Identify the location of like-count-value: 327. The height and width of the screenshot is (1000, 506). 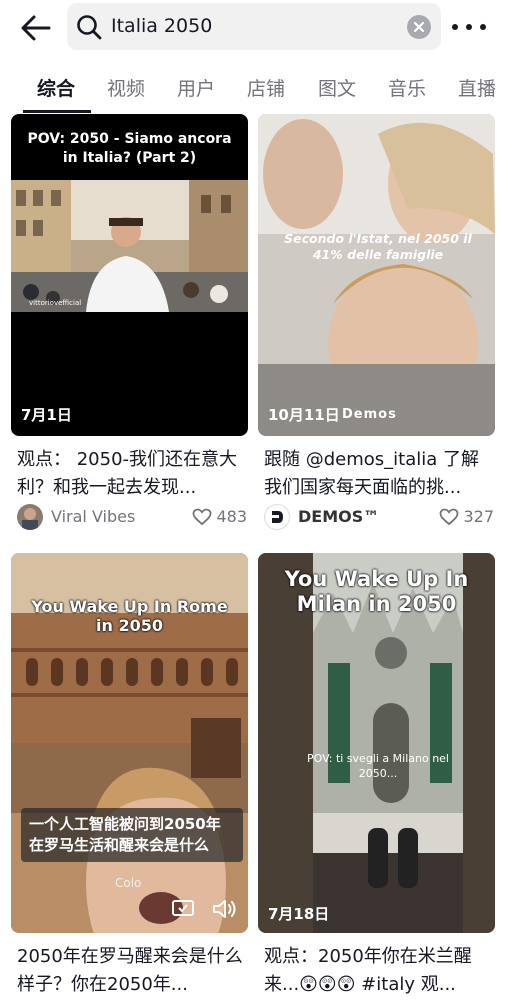
(478, 516).